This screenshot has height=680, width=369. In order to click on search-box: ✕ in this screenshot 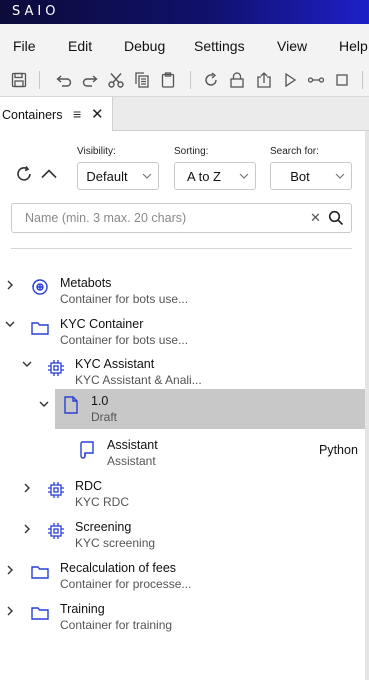, I will do `click(181, 218)`.